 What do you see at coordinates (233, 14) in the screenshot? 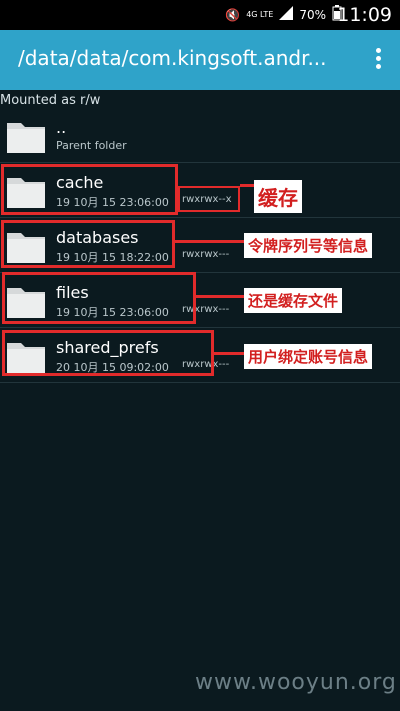
I see `mute-icon: 🔇` at bounding box center [233, 14].